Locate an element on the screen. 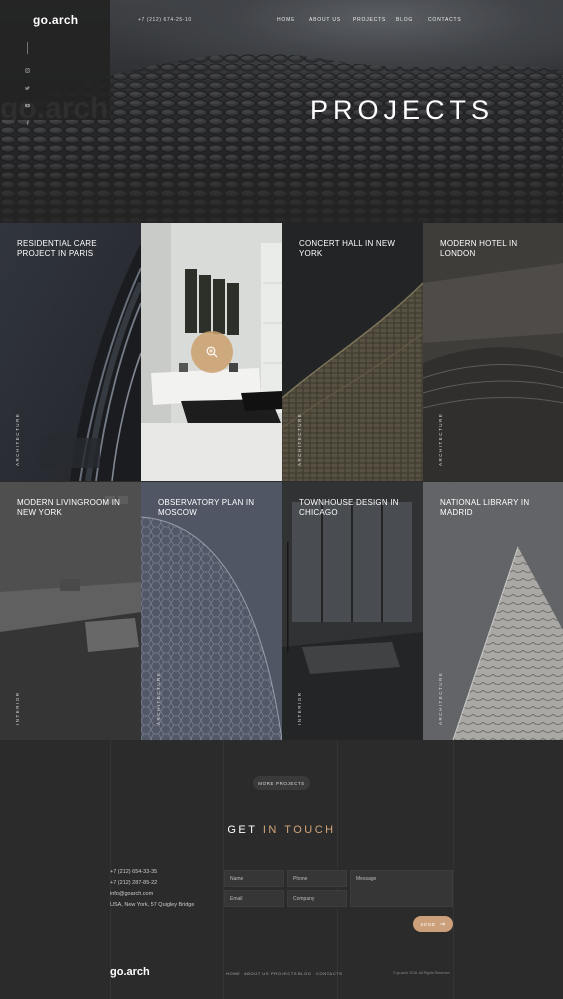  footer-nav-blog: BLOG is located at coordinates (305, 973).